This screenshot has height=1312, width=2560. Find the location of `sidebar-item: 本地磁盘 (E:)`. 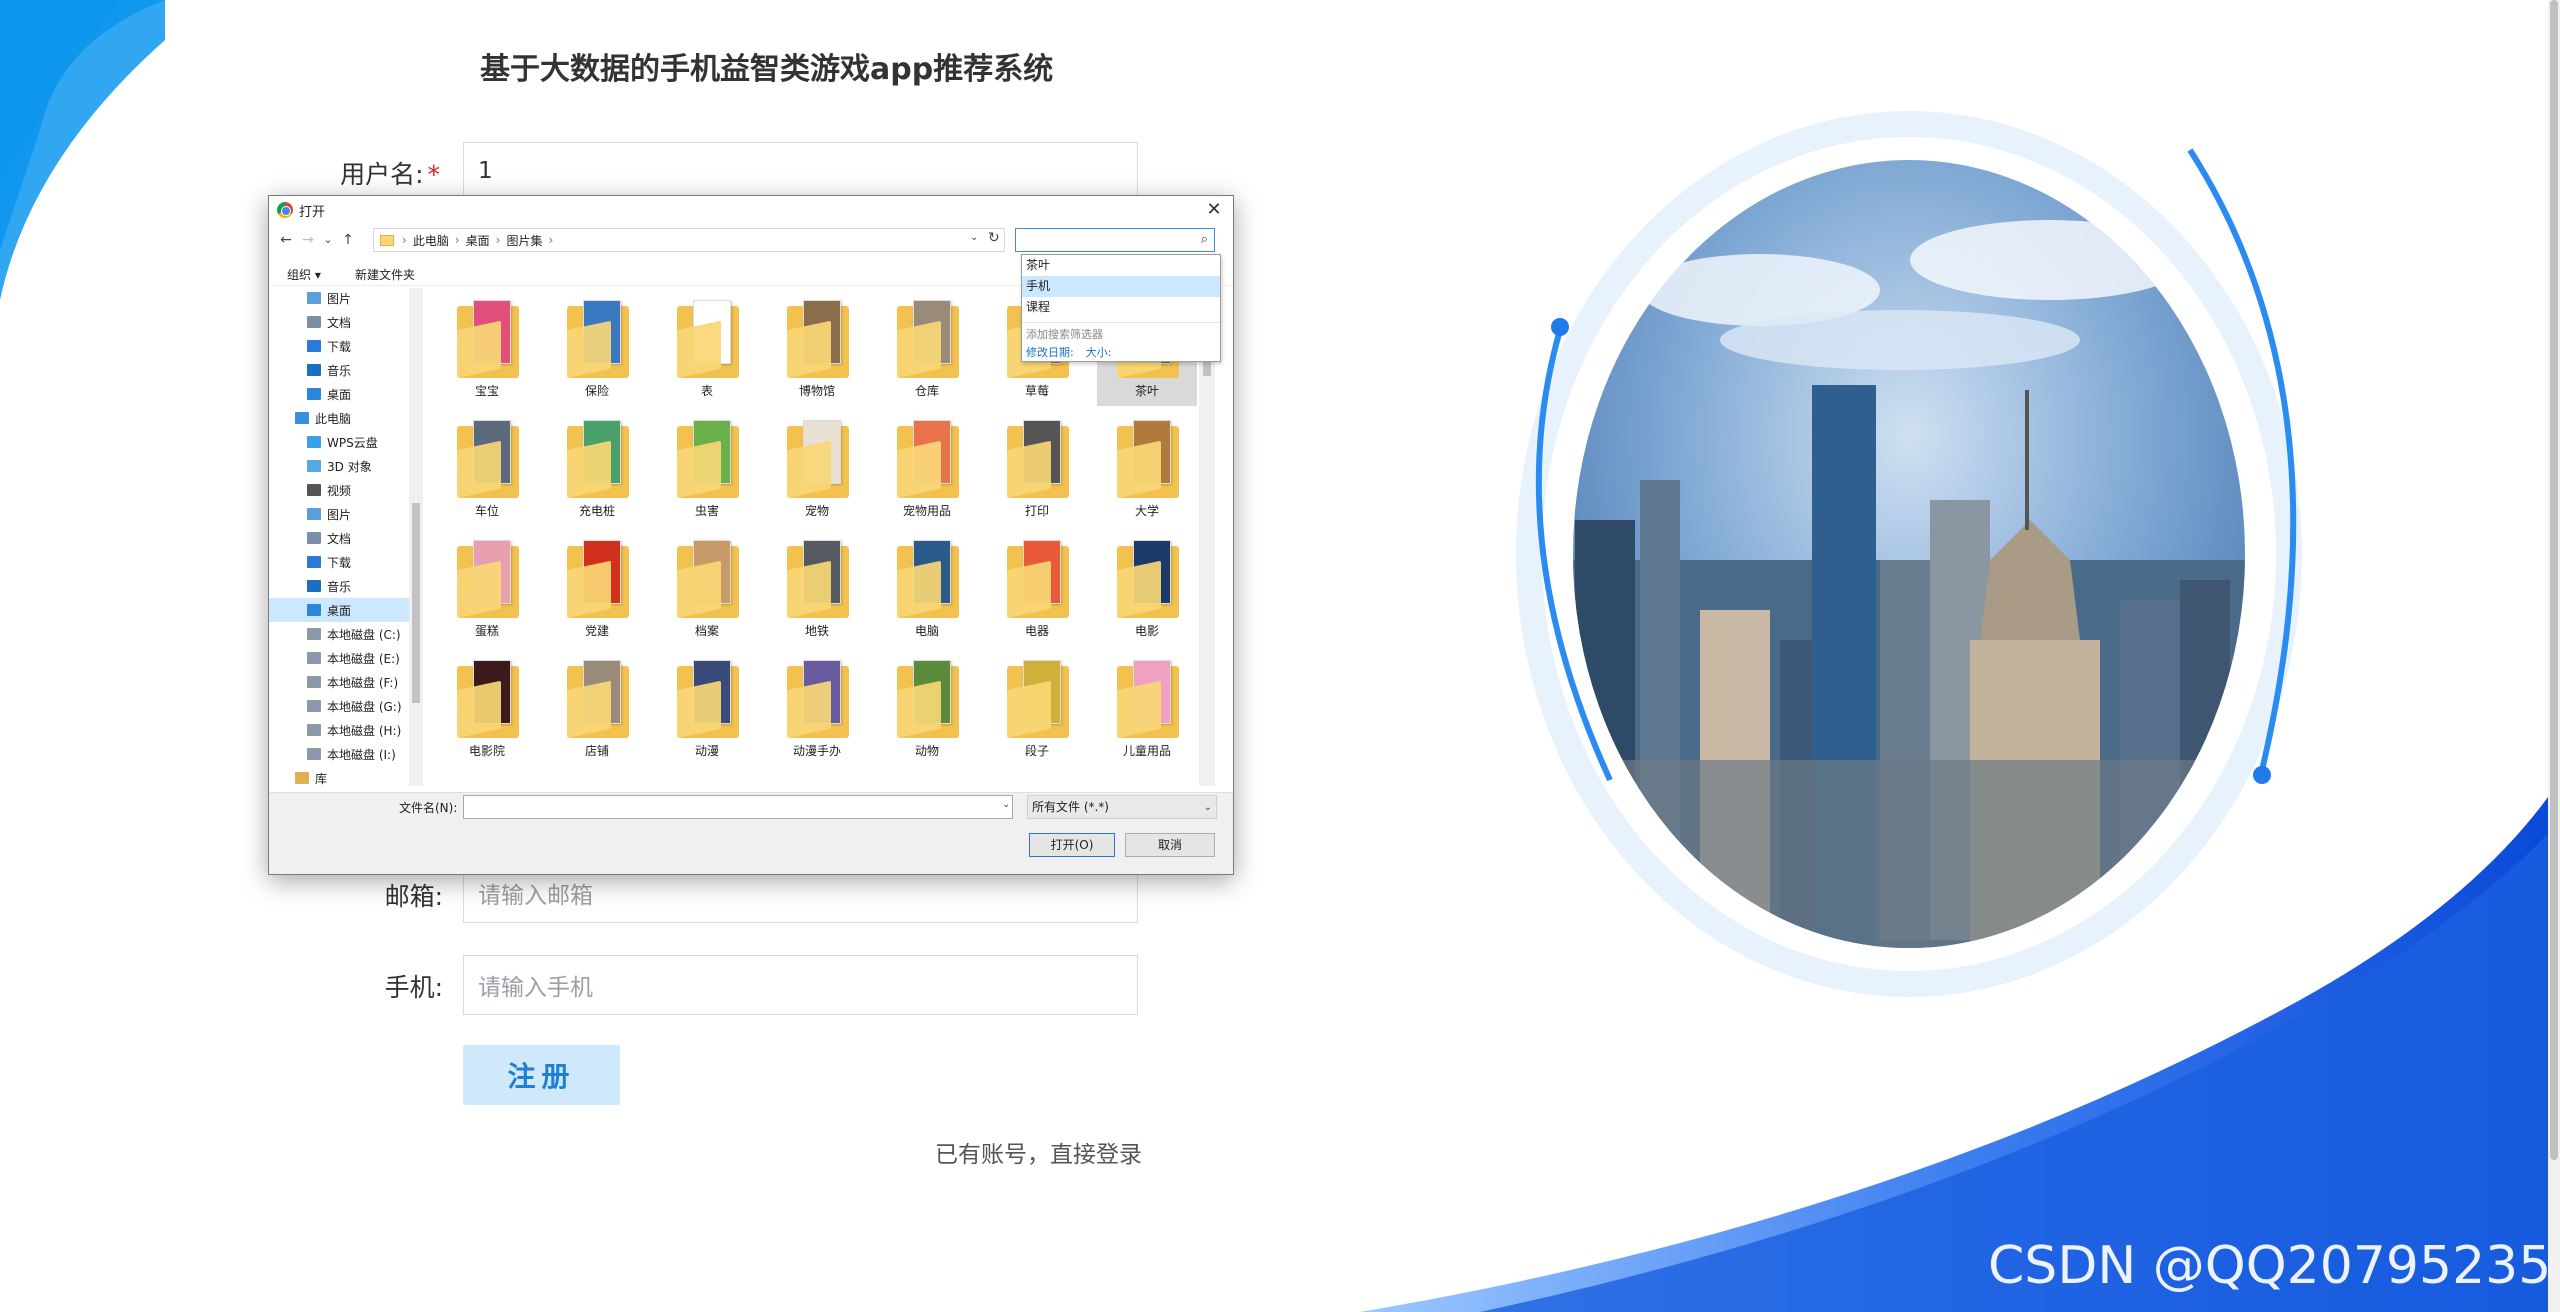

sidebar-item: 本地磁盘 (E:) is located at coordinates (339, 658).